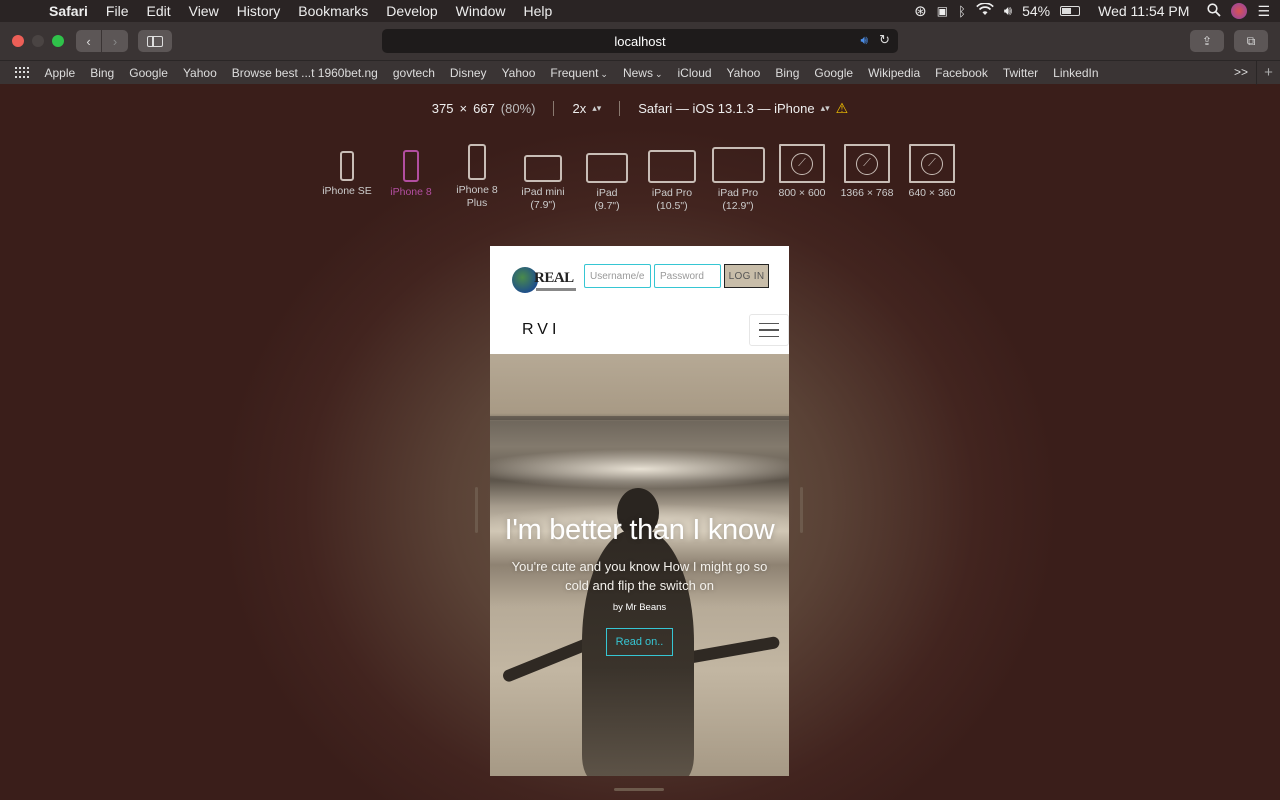 This screenshot has width=1280, height=800. I want to click on read-on-button: Read on.., so click(639, 642).